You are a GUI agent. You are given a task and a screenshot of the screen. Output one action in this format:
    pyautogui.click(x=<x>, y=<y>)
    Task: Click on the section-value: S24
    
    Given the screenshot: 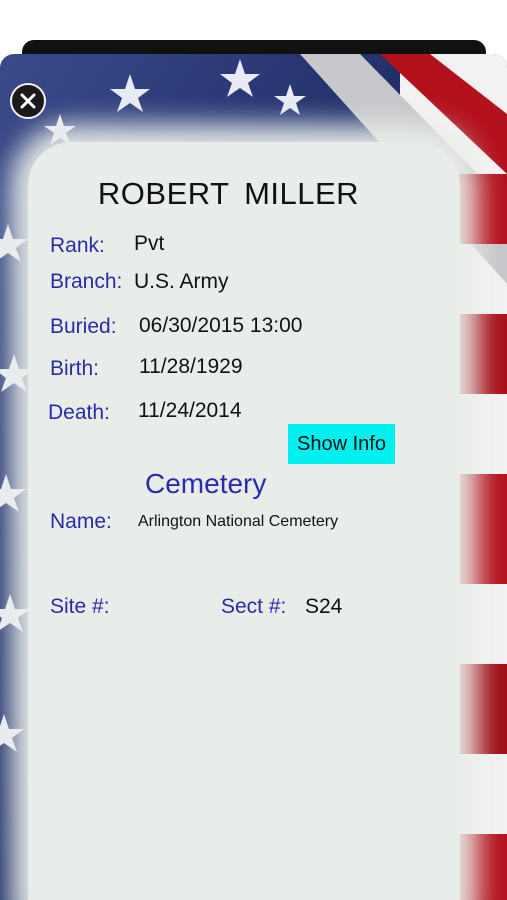 What is the action you would take?
    pyautogui.click(x=324, y=606)
    